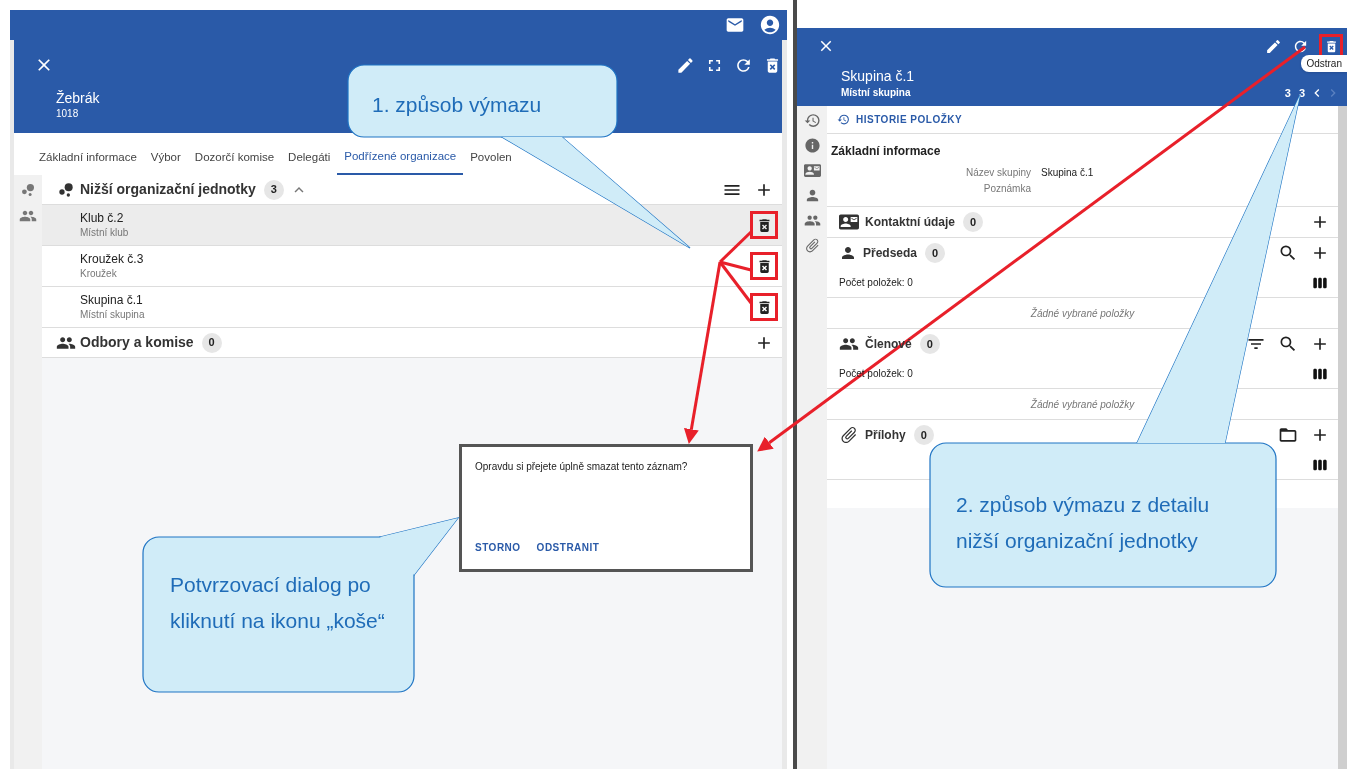  Describe the element at coordinates (1273, 46) in the screenshot. I see `pencil-icon` at that location.